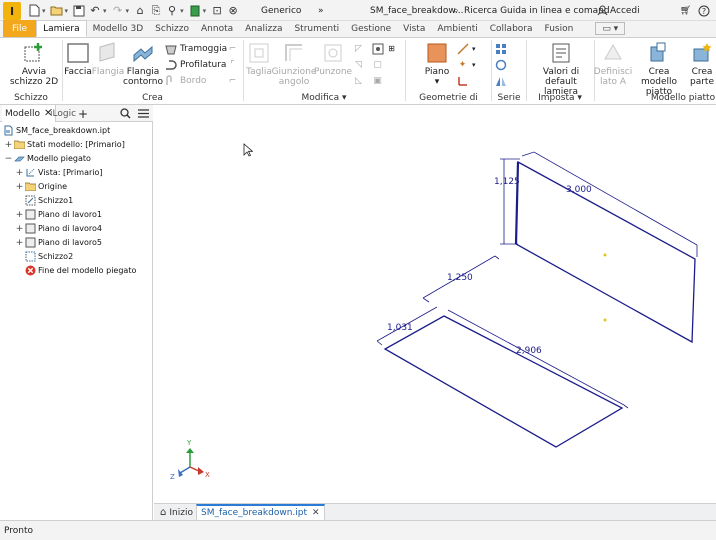 This screenshot has width=716, height=540. Describe the element at coordinates (44, 200) in the screenshot. I see `tree-item-sketch1: Schizzo1` at that location.